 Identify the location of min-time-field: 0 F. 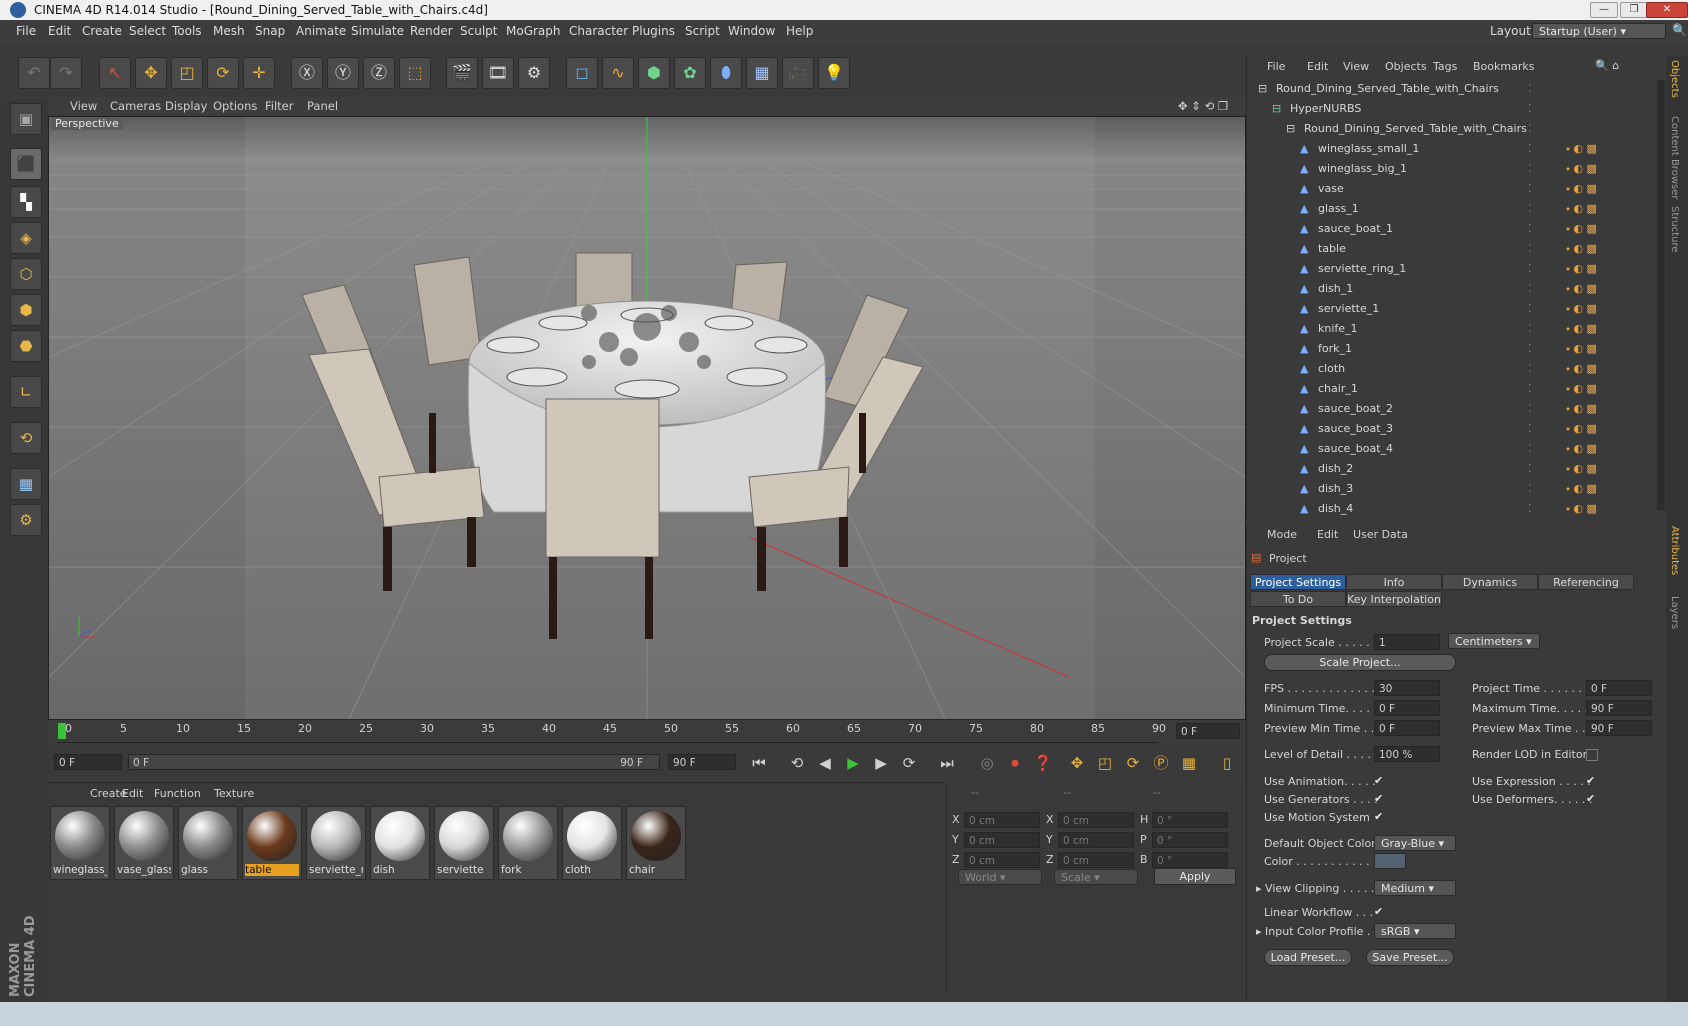
(1407, 708).